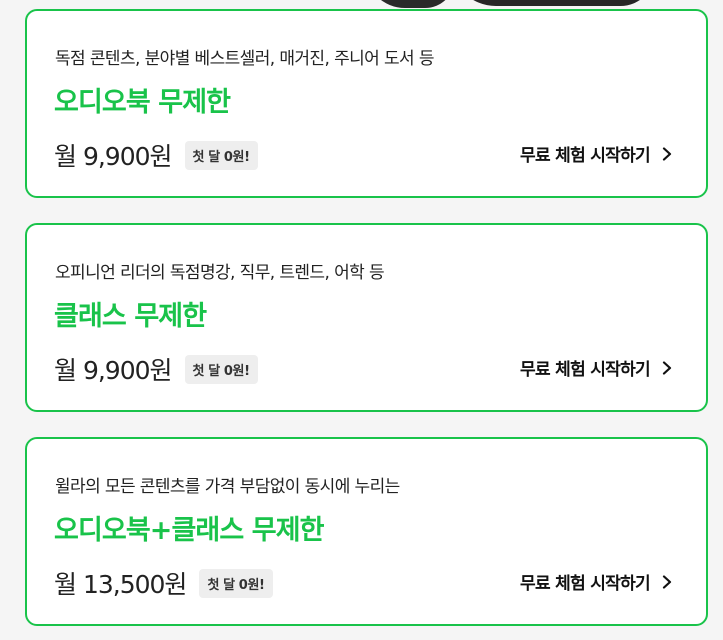 The height and width of the screenshot is (640, 723). Describe the element at coordinates (410, 4) in the screenshot. I see `hero-image-shape-left` at that location.